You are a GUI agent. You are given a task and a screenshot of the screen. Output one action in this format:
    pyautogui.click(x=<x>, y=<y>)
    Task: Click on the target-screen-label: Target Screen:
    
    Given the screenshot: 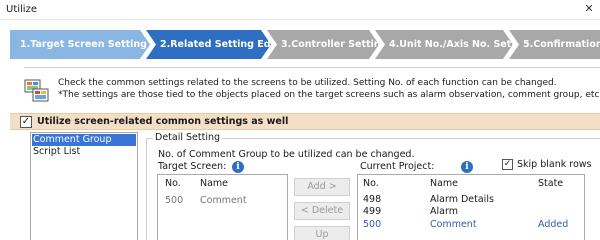 What is the action you would take?
    pyautogui.click(x=192, y=166)
    